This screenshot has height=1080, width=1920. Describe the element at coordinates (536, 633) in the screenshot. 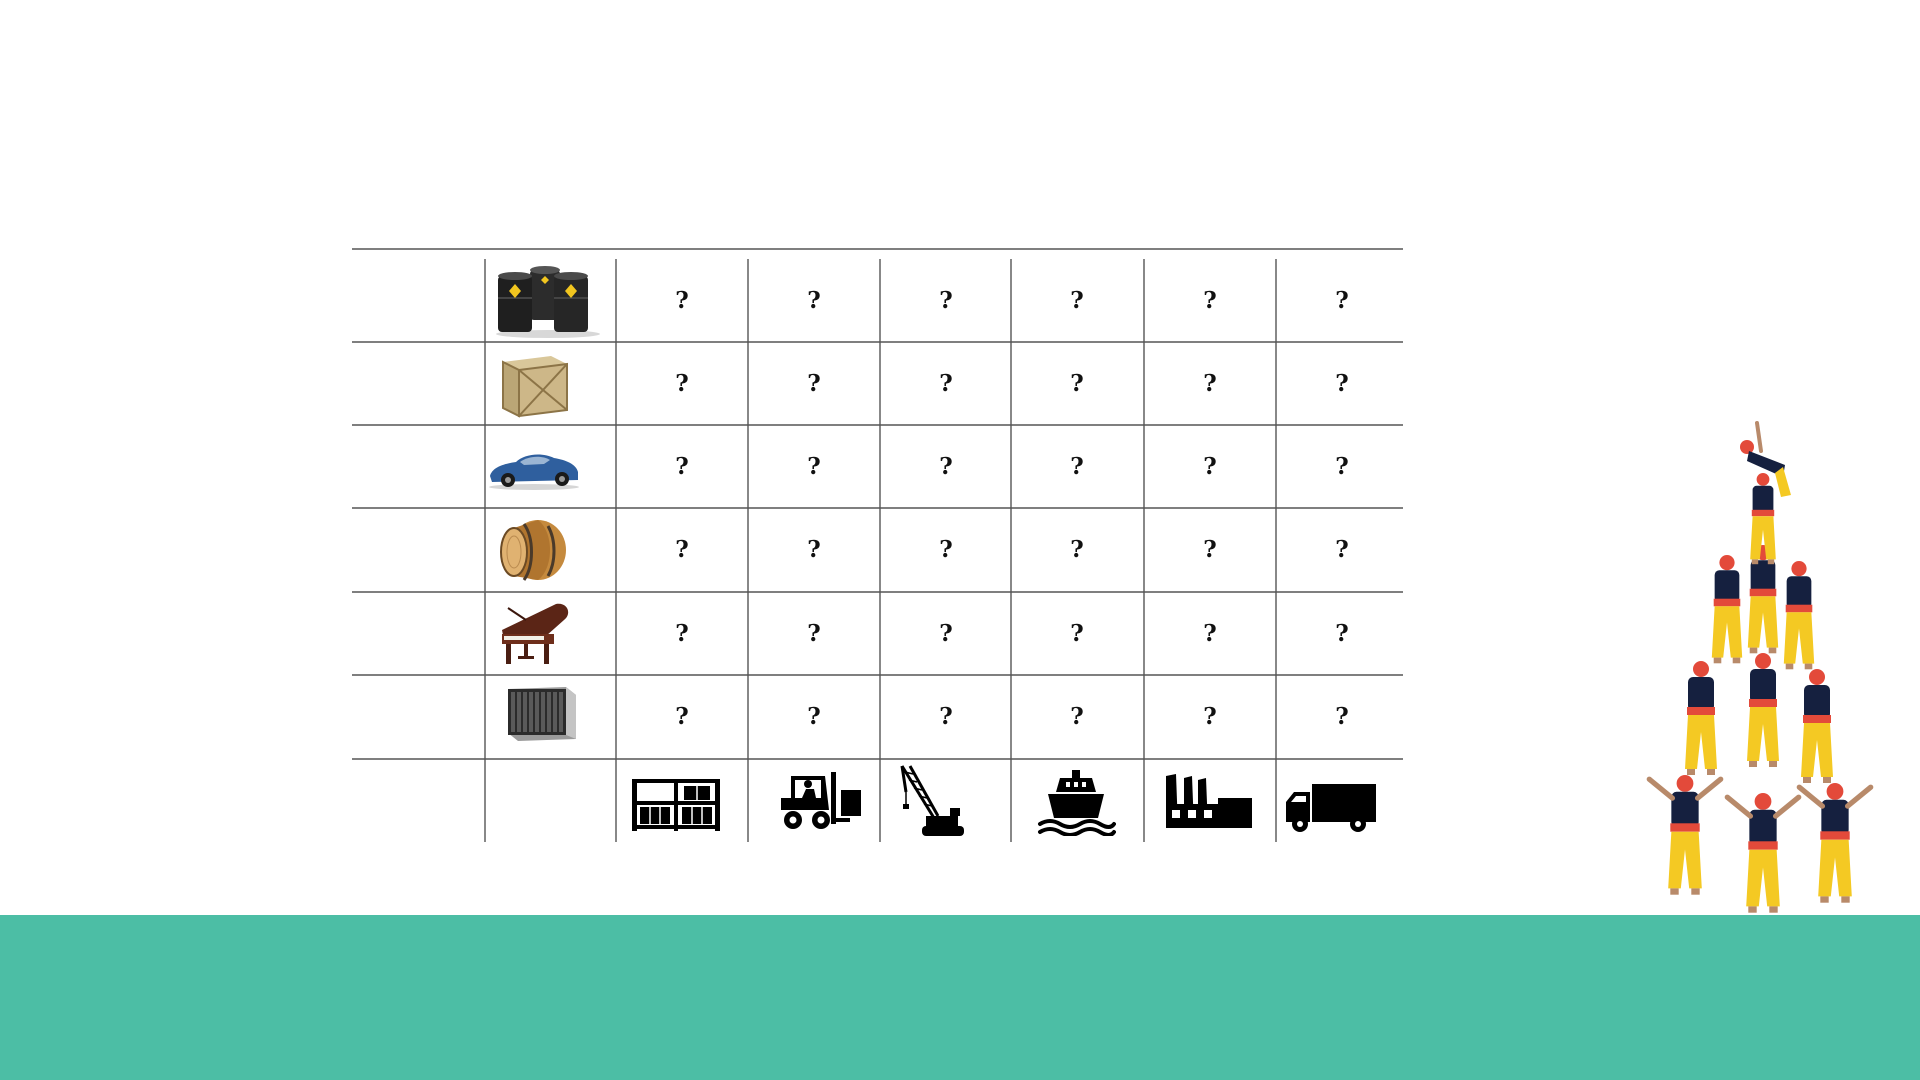

I see `grand-piano-icon` at that location.